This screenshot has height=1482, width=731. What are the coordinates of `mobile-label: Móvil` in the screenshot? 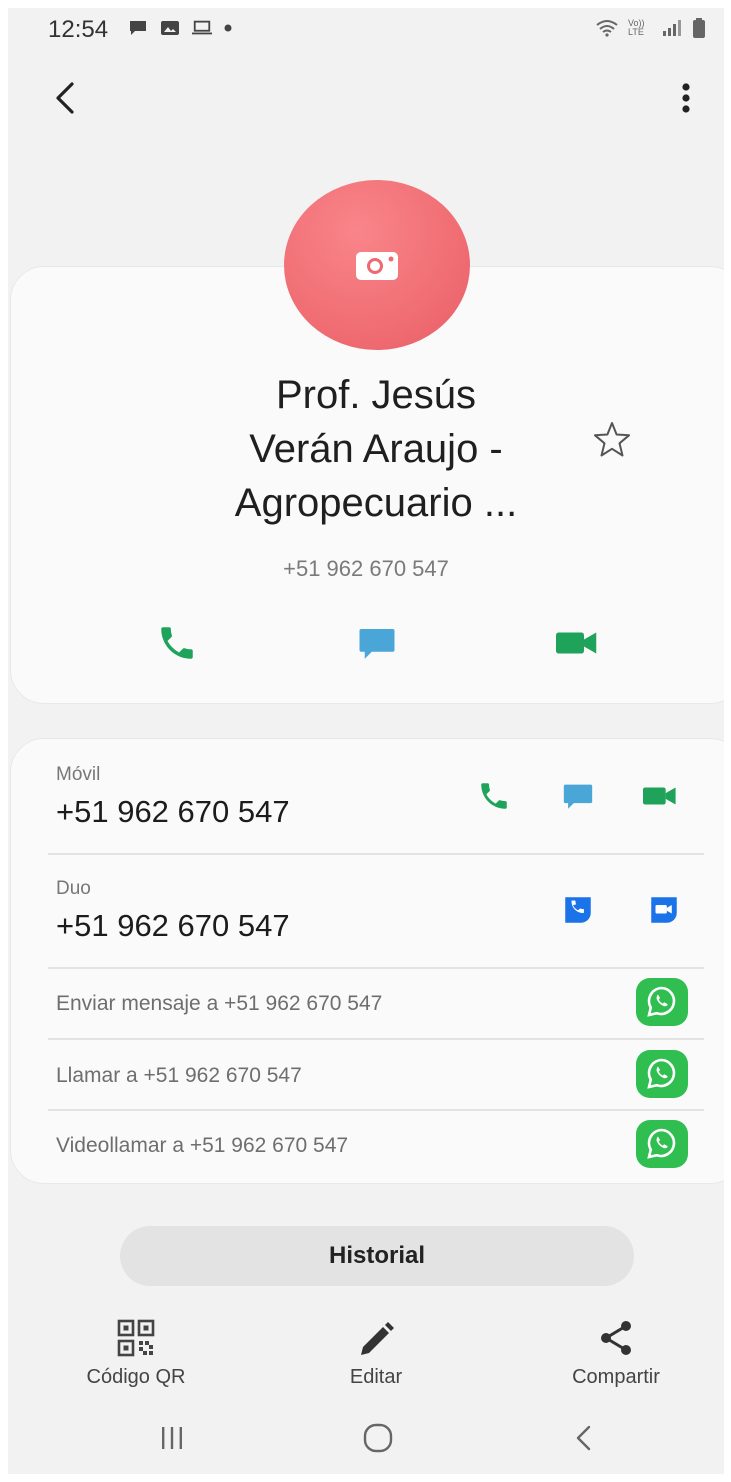 It's located at (78, 774).